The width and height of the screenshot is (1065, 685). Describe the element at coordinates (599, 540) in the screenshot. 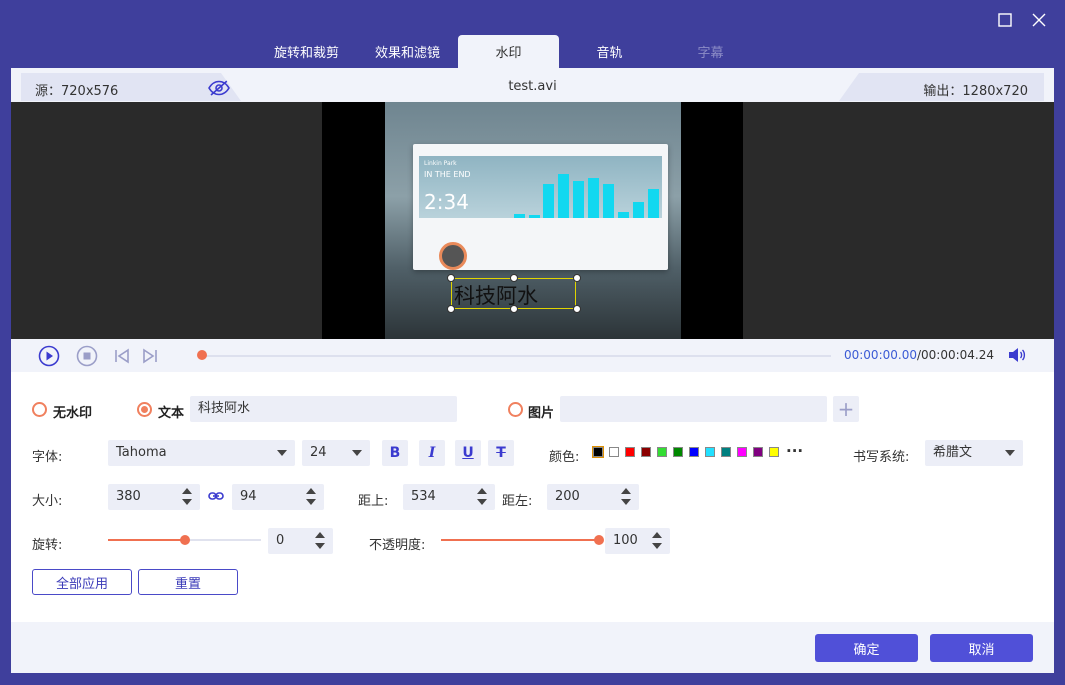

I see `opacity-slider-knob` at that location.